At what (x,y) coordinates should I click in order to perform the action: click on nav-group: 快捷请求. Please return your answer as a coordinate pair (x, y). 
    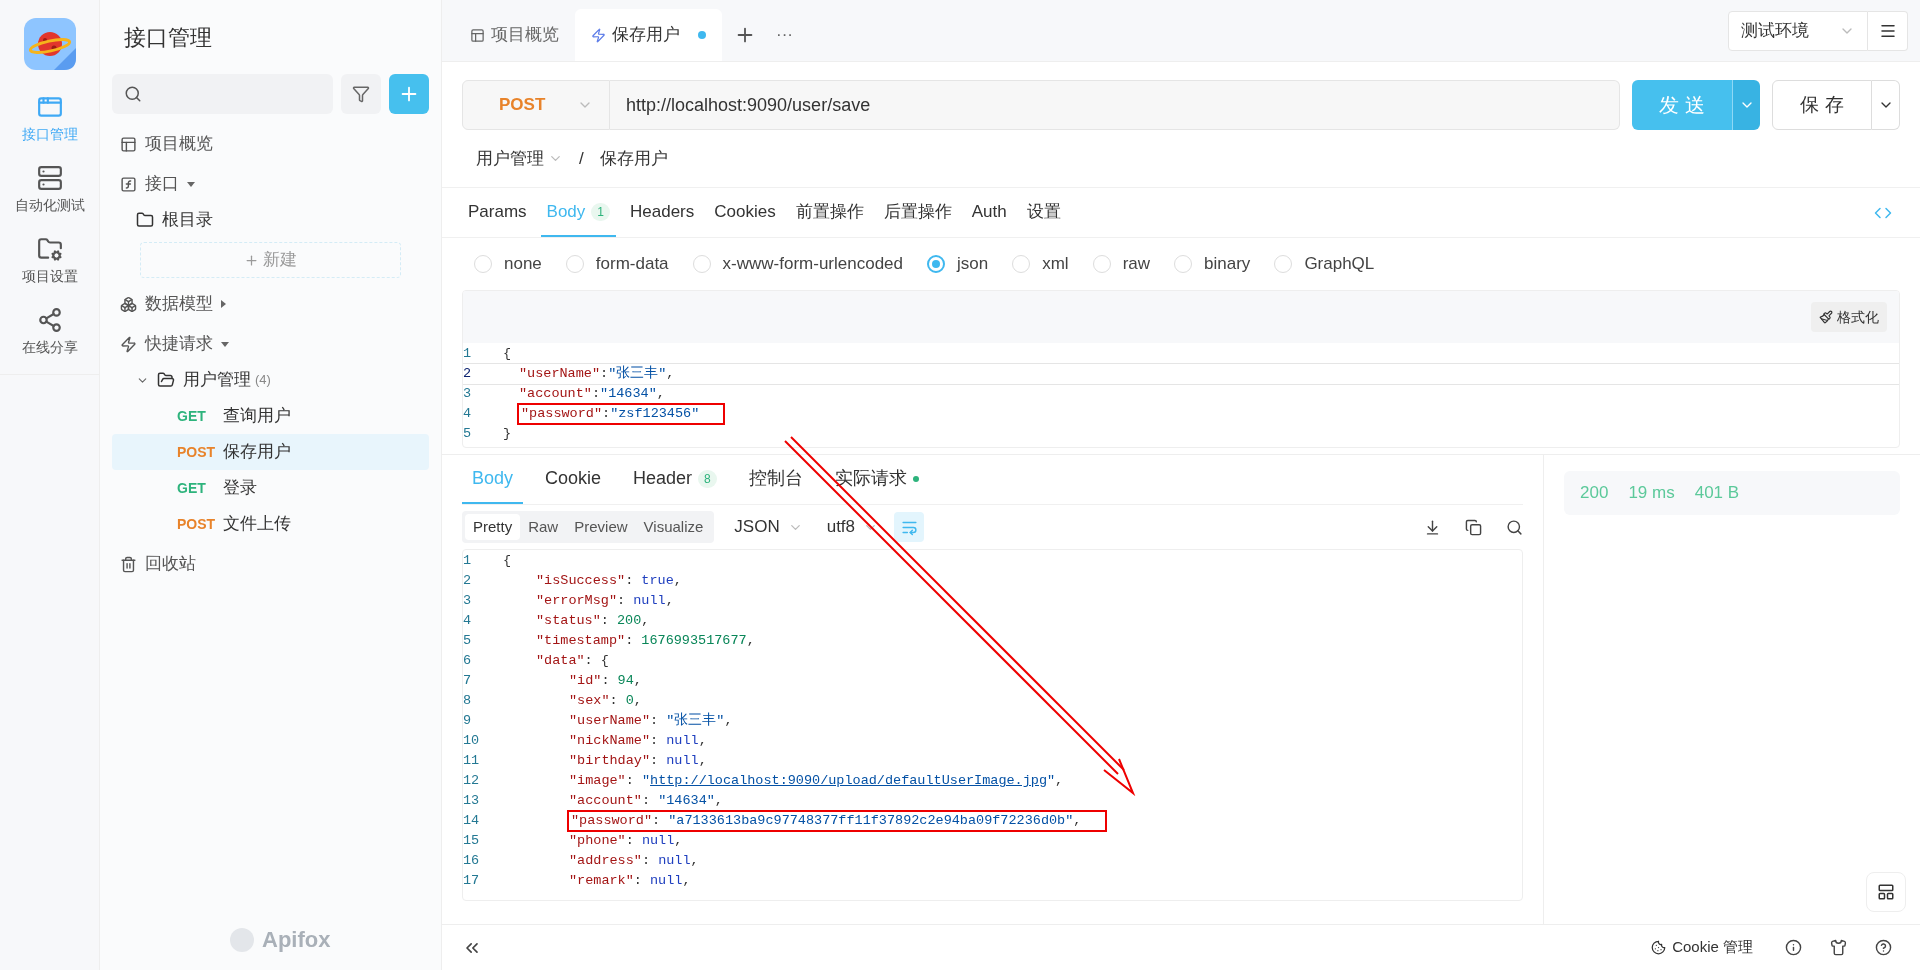
    Looking at the image, I should click on (270, 344).